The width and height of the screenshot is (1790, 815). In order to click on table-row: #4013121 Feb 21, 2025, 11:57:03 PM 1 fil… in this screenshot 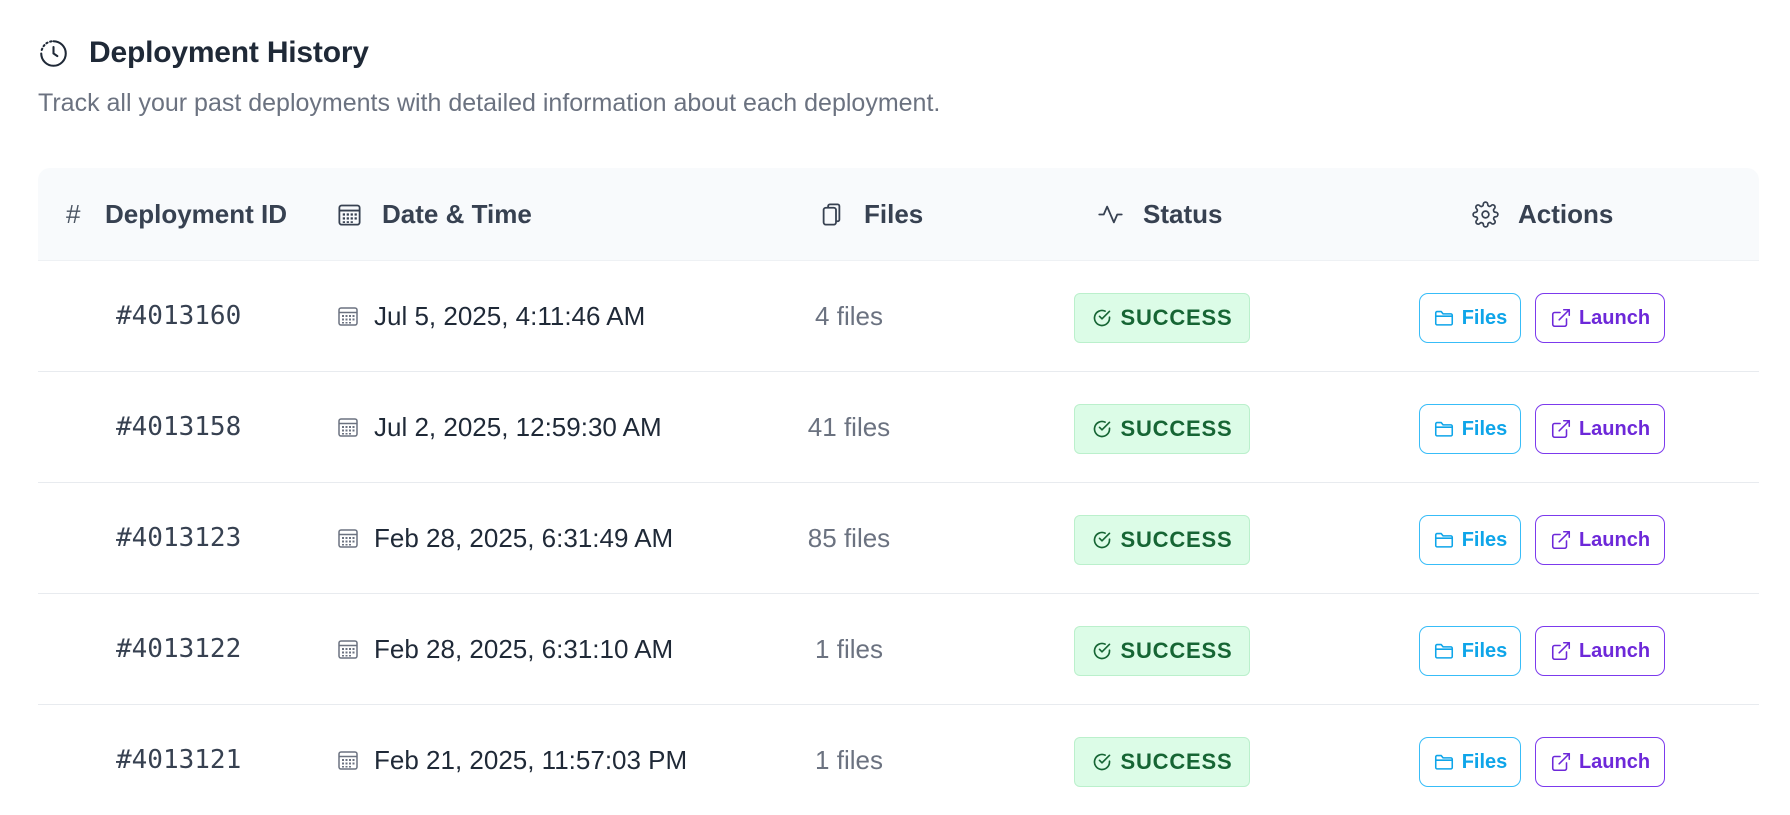, I will do `click(898, 760)`.